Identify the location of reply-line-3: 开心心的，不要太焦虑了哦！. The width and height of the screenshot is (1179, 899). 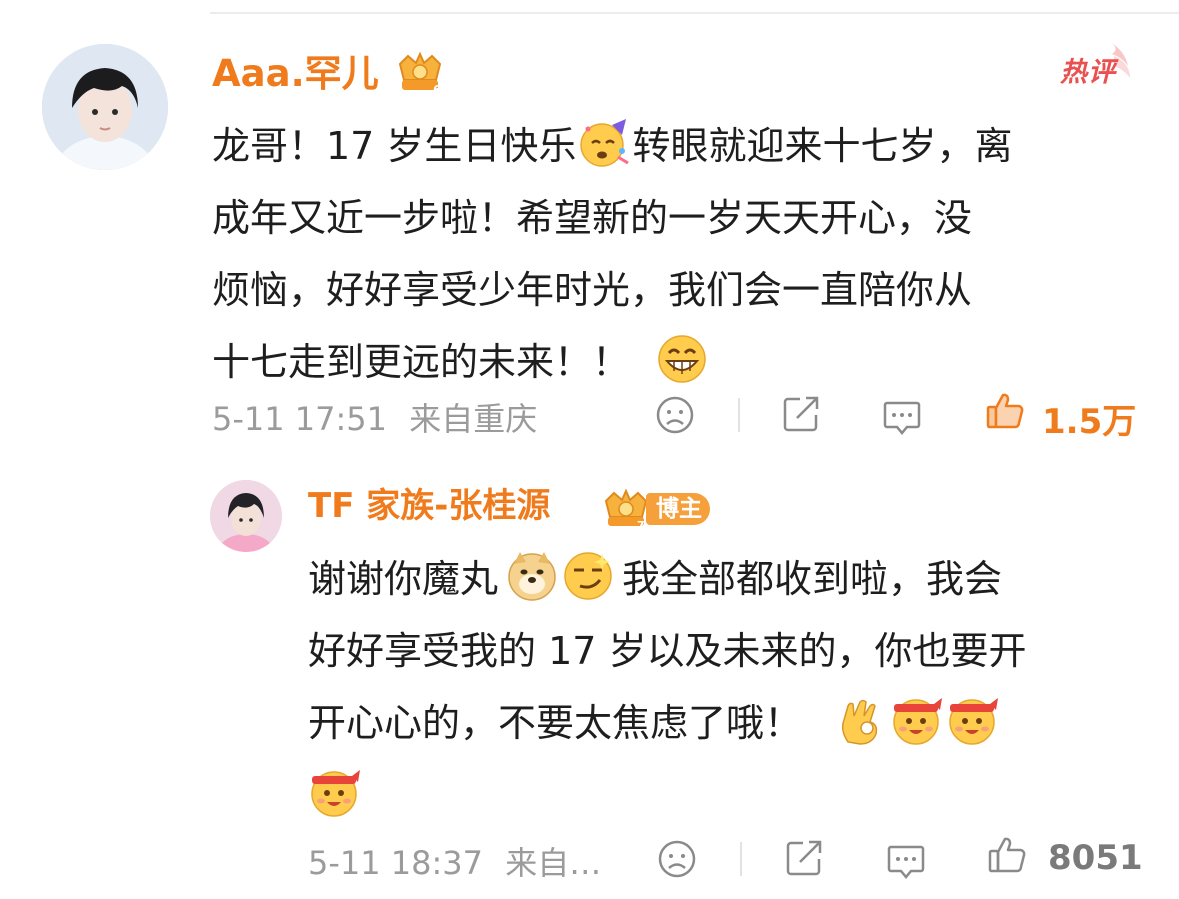
(728, 723).